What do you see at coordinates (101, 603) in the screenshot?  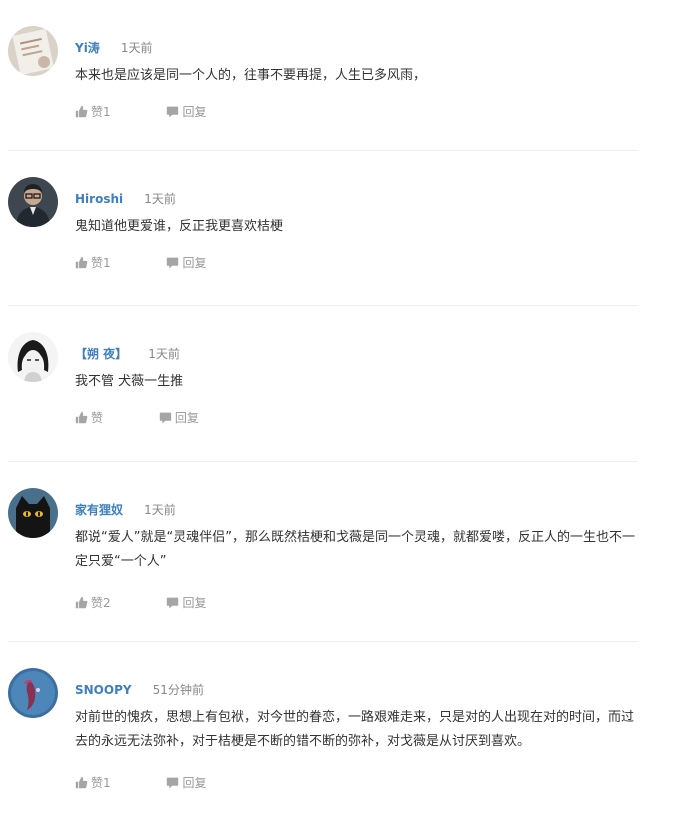 I see `like-label: 赞2` at bounding box center [101, 603].